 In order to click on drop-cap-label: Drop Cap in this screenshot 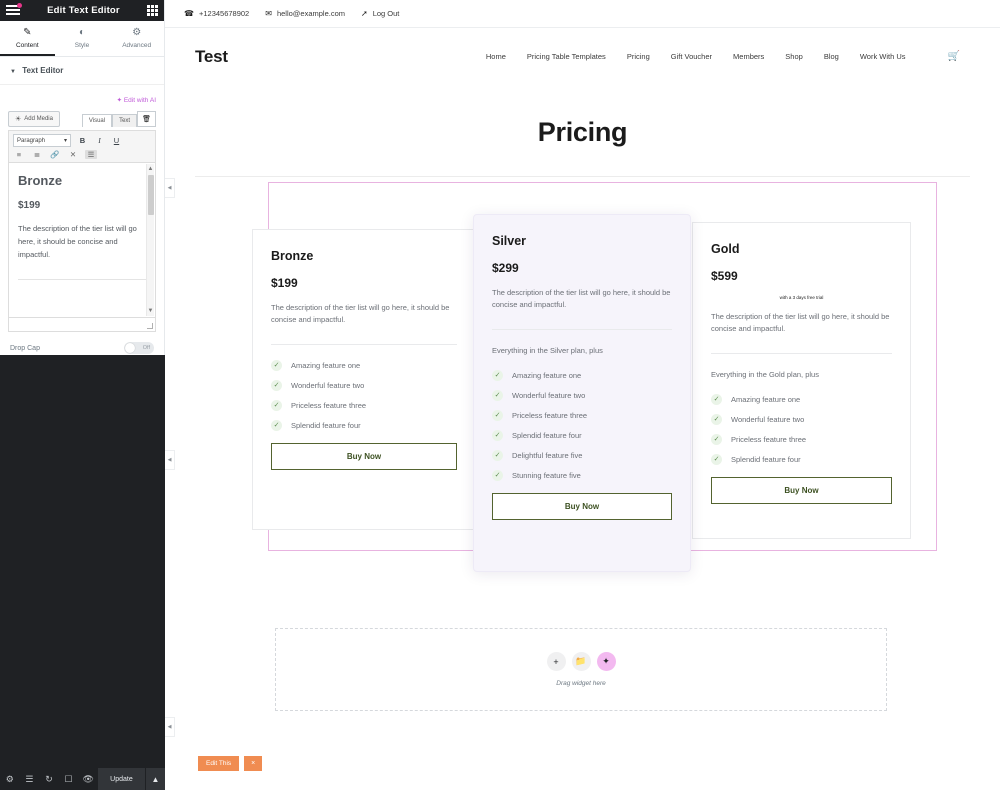, I will do `click(25, 348)`.